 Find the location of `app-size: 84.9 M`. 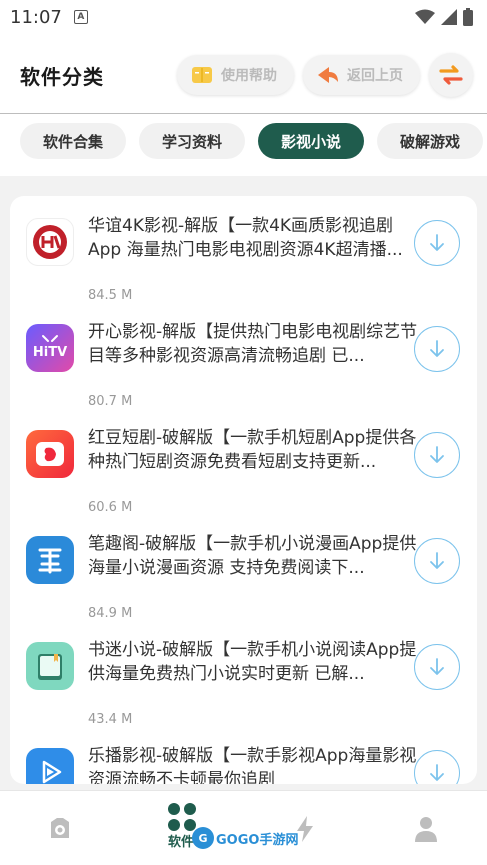

app-size: 84.9 M is located at coordinates (110, 613).